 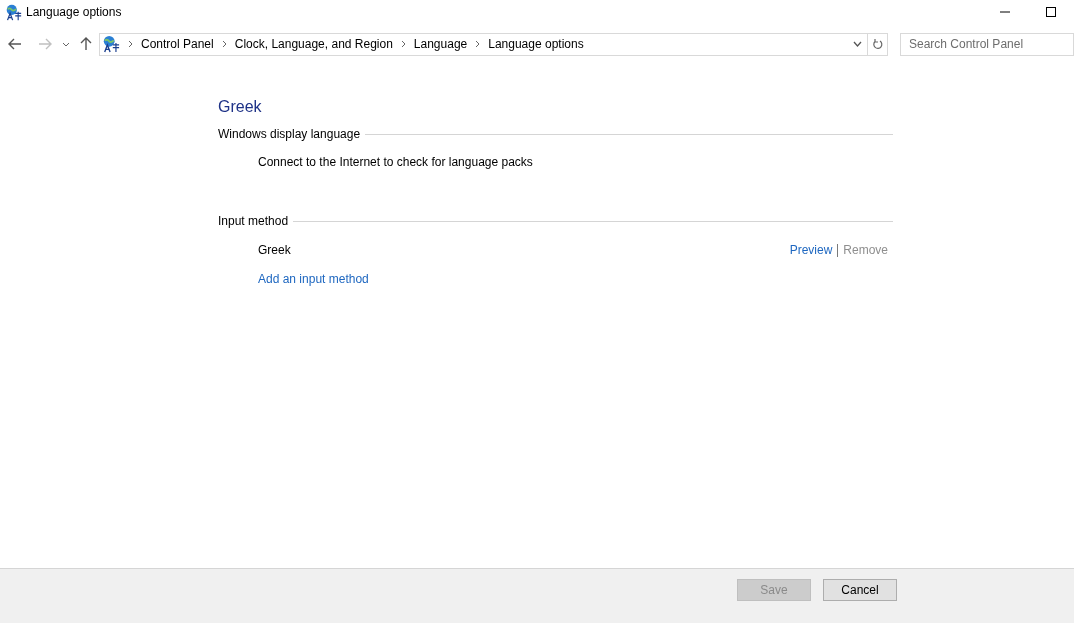 What do you see at coordinates (253, 221) in the screenshot?
I see `section-heading: Input method` at bounding box center [253, 221].